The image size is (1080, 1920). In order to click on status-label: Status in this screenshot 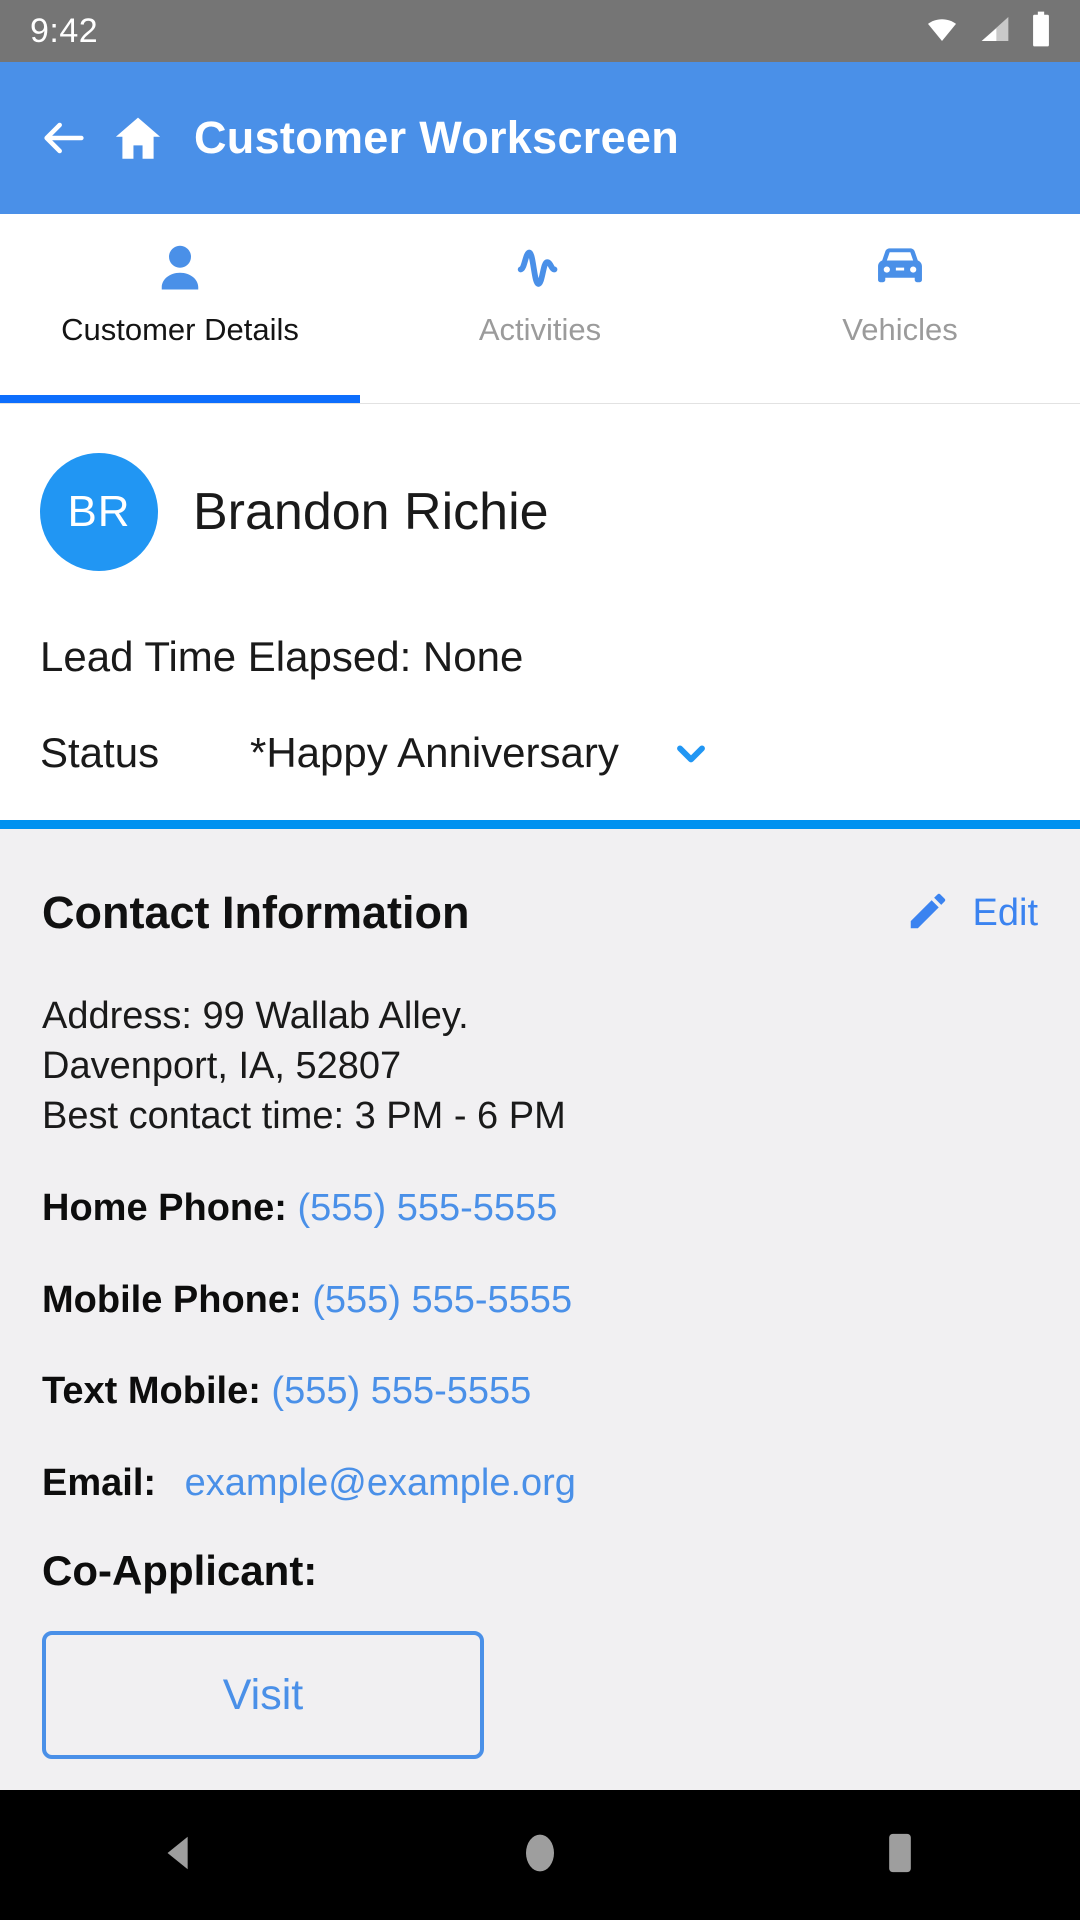, I will do `click(100, 752)`.